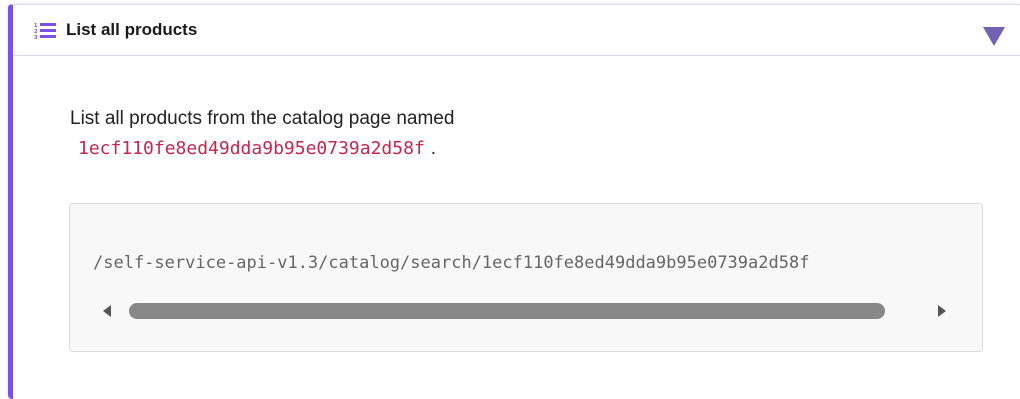 The image size is (1020, 399). Describe the element at coordinates (507, 311) in the screenshot. I see `scrollbar-thumb` at that location.